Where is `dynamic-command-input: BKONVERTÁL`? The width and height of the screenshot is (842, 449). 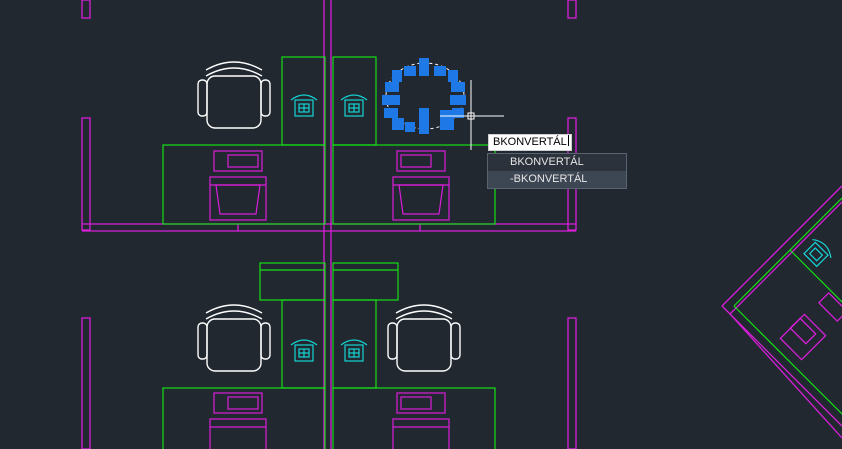 dynamic-command-input: BKONVERTÁL is located at coordinates (530, 142).